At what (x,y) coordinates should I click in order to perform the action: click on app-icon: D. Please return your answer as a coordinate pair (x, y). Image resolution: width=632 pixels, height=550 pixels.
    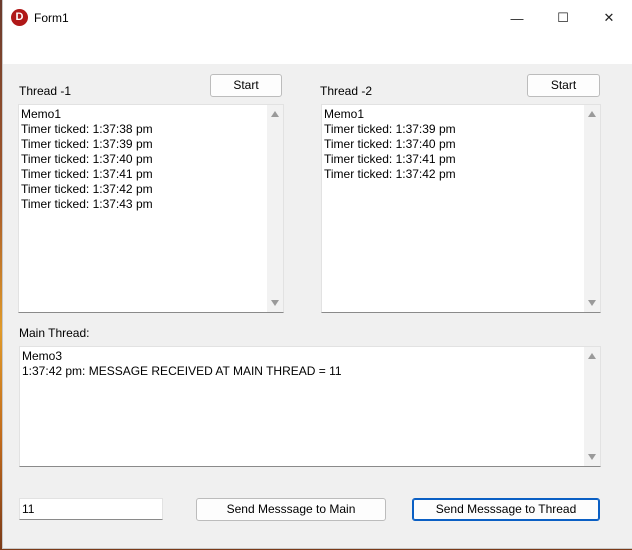
    Looking at the image, I should click on (19, 17).